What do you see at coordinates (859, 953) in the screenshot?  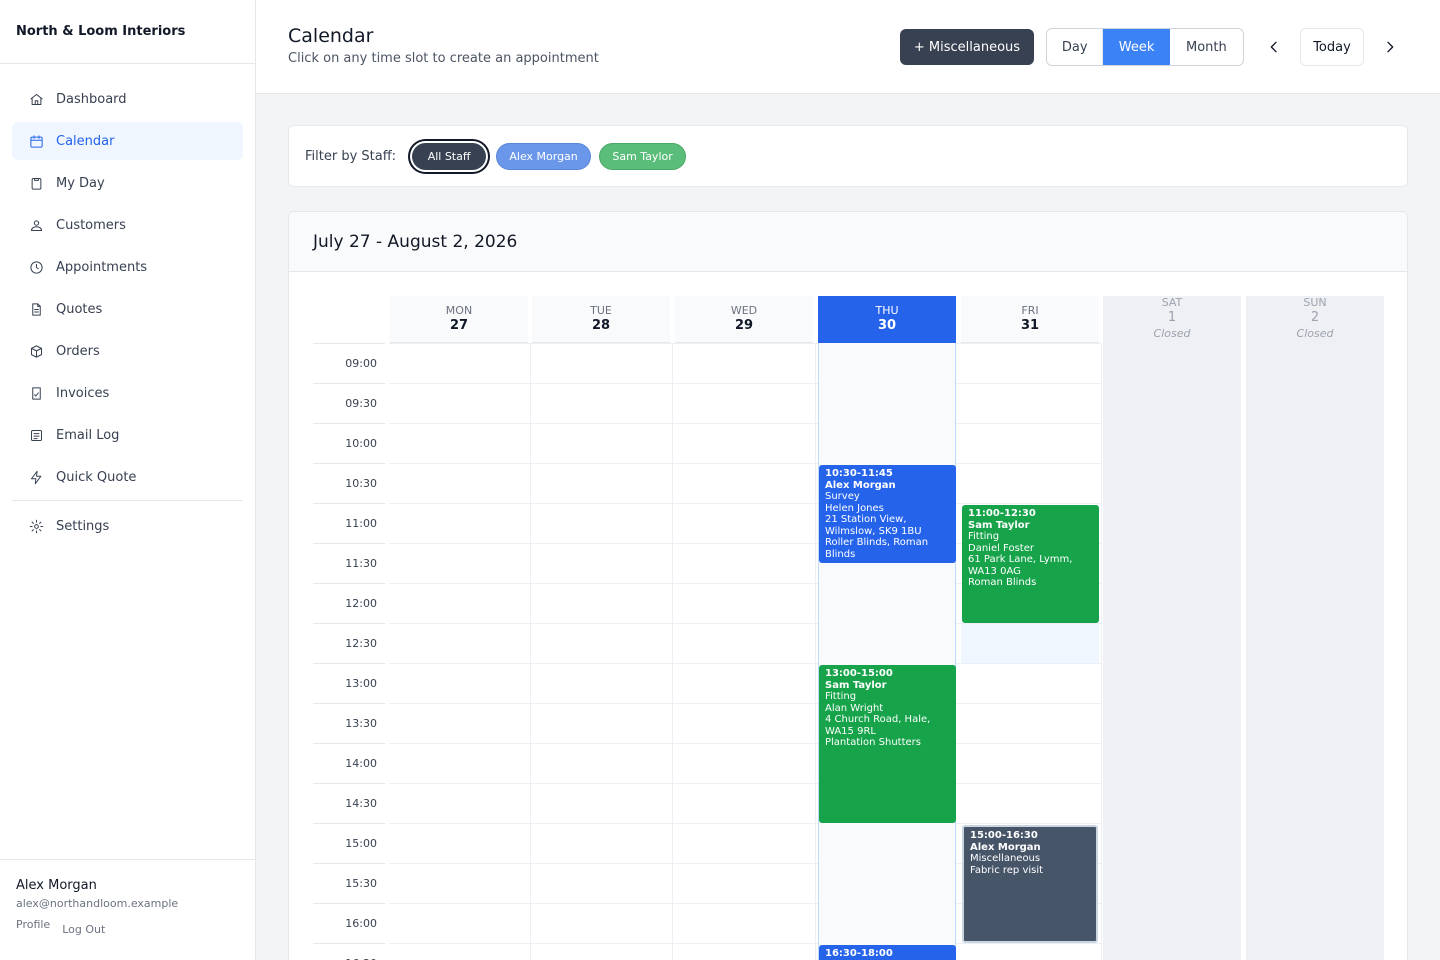 I see `appointment-time: 16:30-18:00` at bounding box center [859, 953].